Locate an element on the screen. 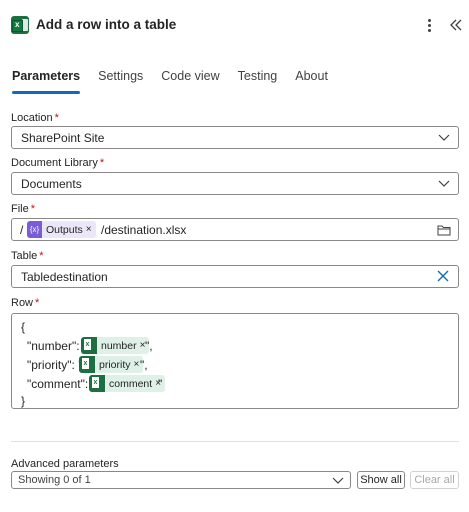 The height and width of the screenshot is (512, 469). number-token-label: number is located at coordinates (119, 345).